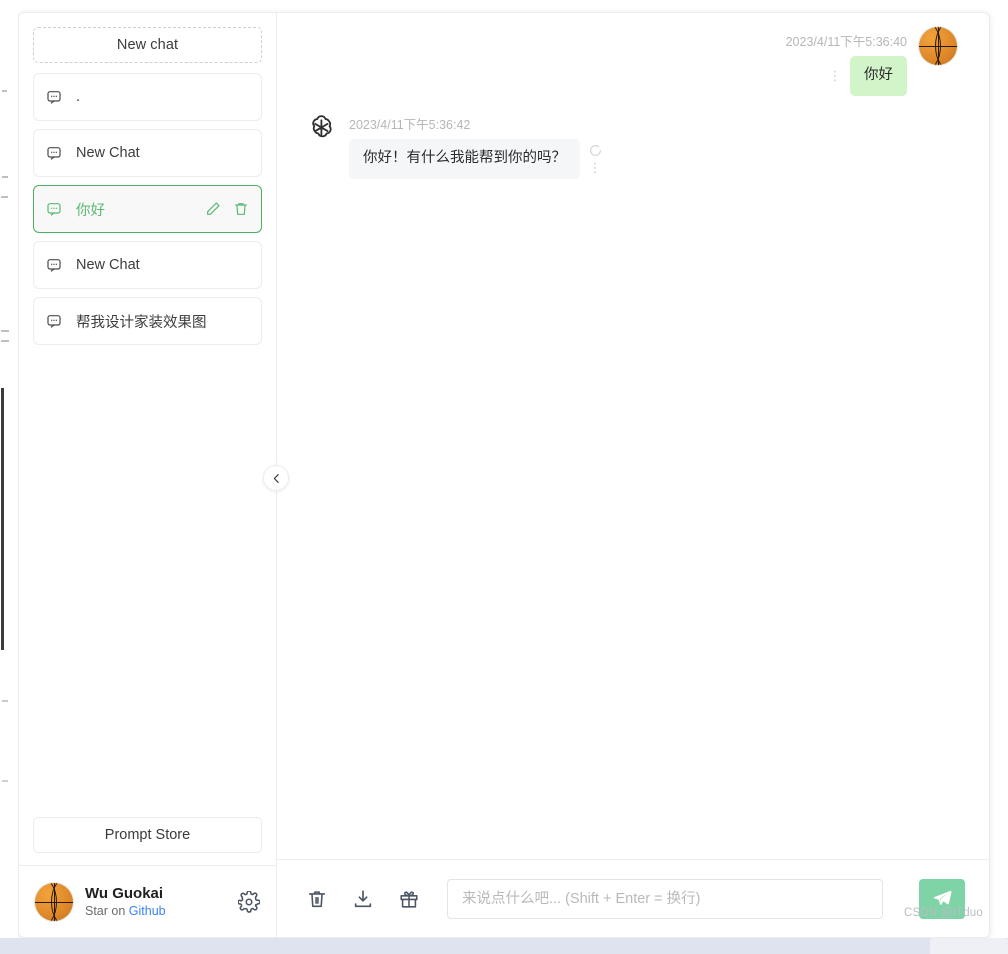 This screenshot has width=1008, height=954. I want to click on chat-list-item-actions, so click(227, 209).